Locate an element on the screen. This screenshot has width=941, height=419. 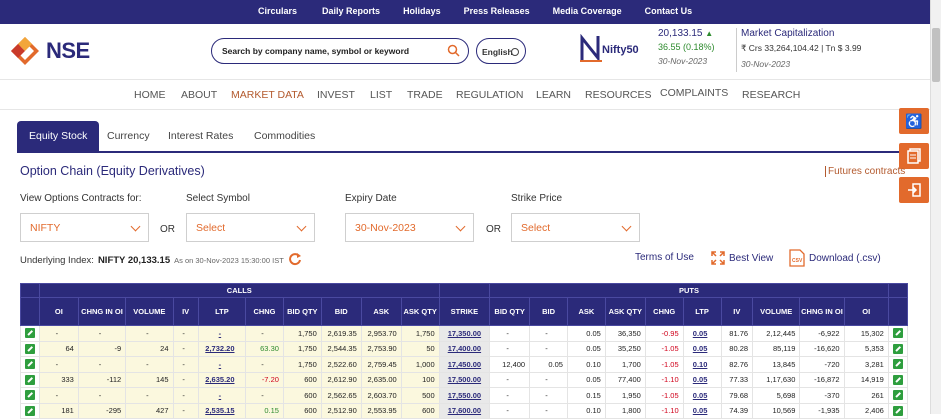
nav-regulation: REGULATION is located at coordinates (489, 95).